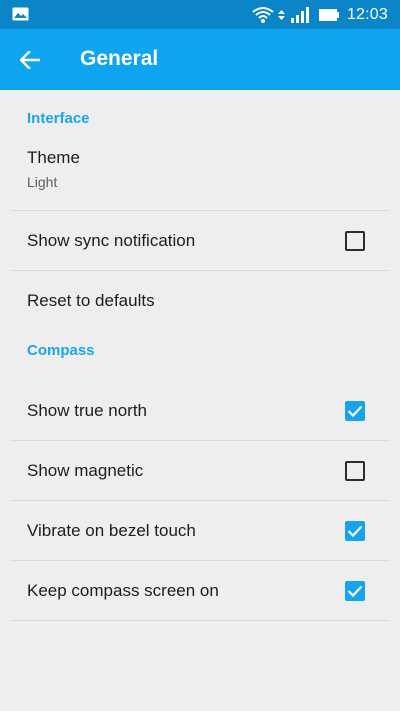 The height and width of the screenshot is (711, 400). I want to click on setting-keep-screen-on: Keep compass screen on, so click(200, 591).